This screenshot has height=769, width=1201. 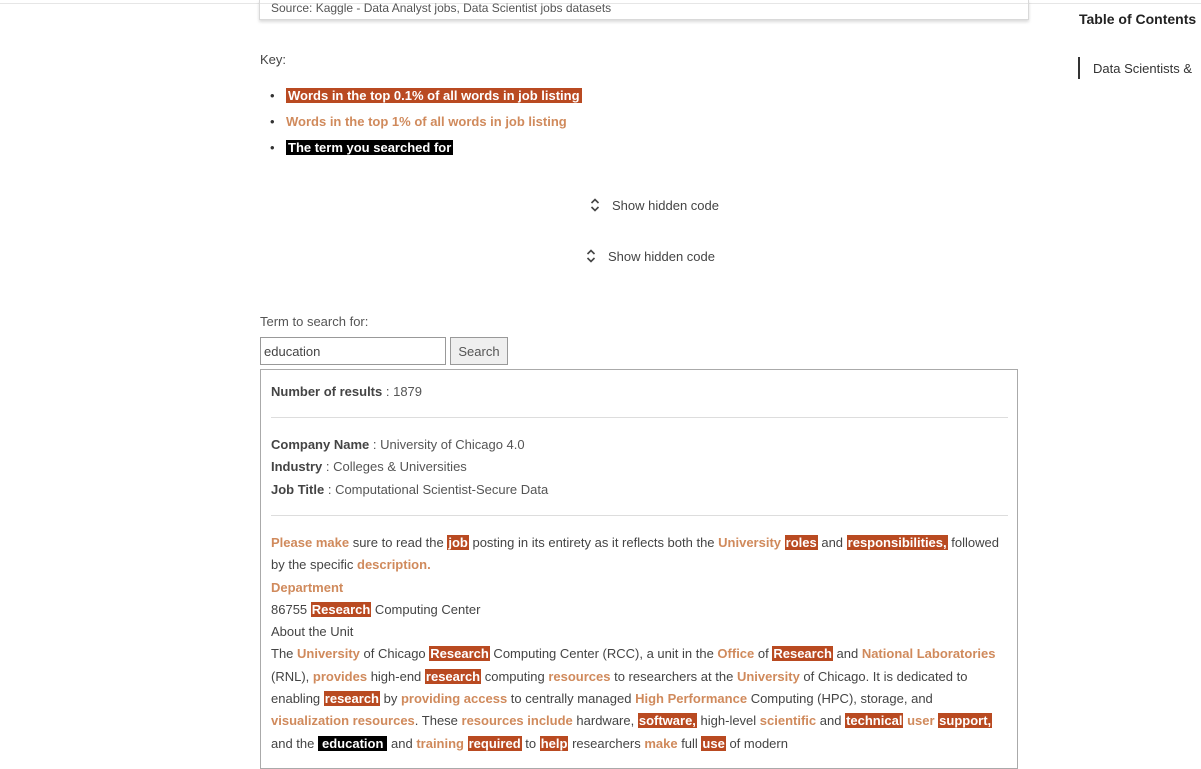 What do you see at coordinates (454, 699) in the screenshot?
I see `highlight-top-1-word: providing access` at bounding box center [454, 699].